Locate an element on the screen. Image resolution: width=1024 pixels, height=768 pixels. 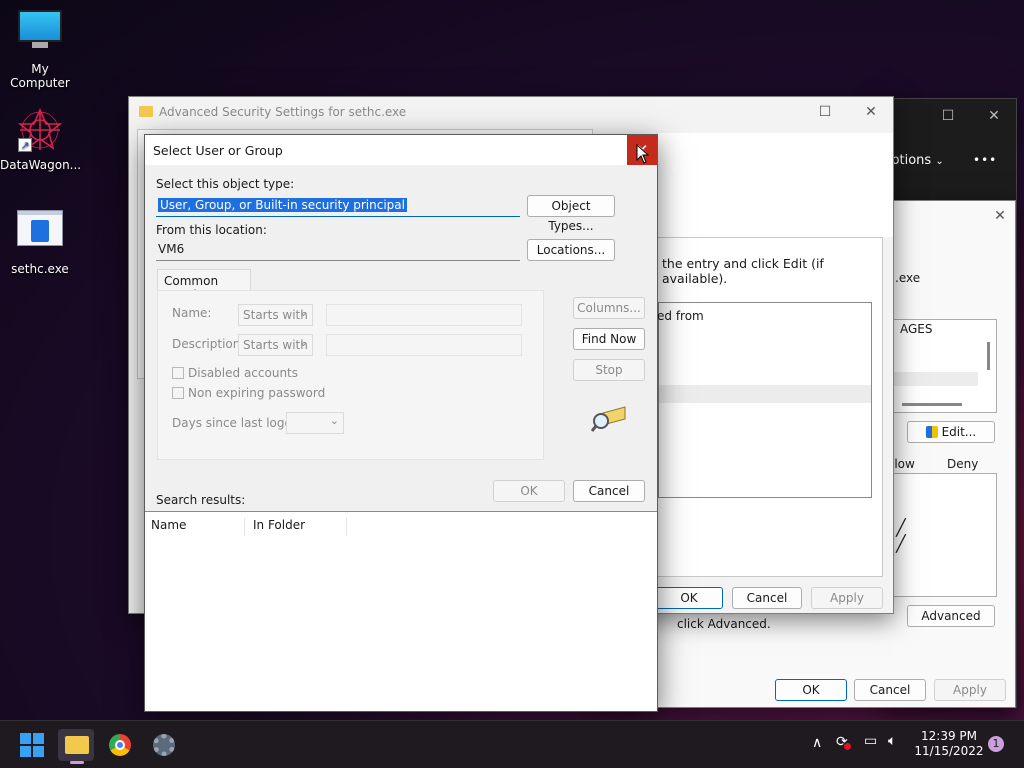
more-icon: ••• is located at coordinates (985, 160).